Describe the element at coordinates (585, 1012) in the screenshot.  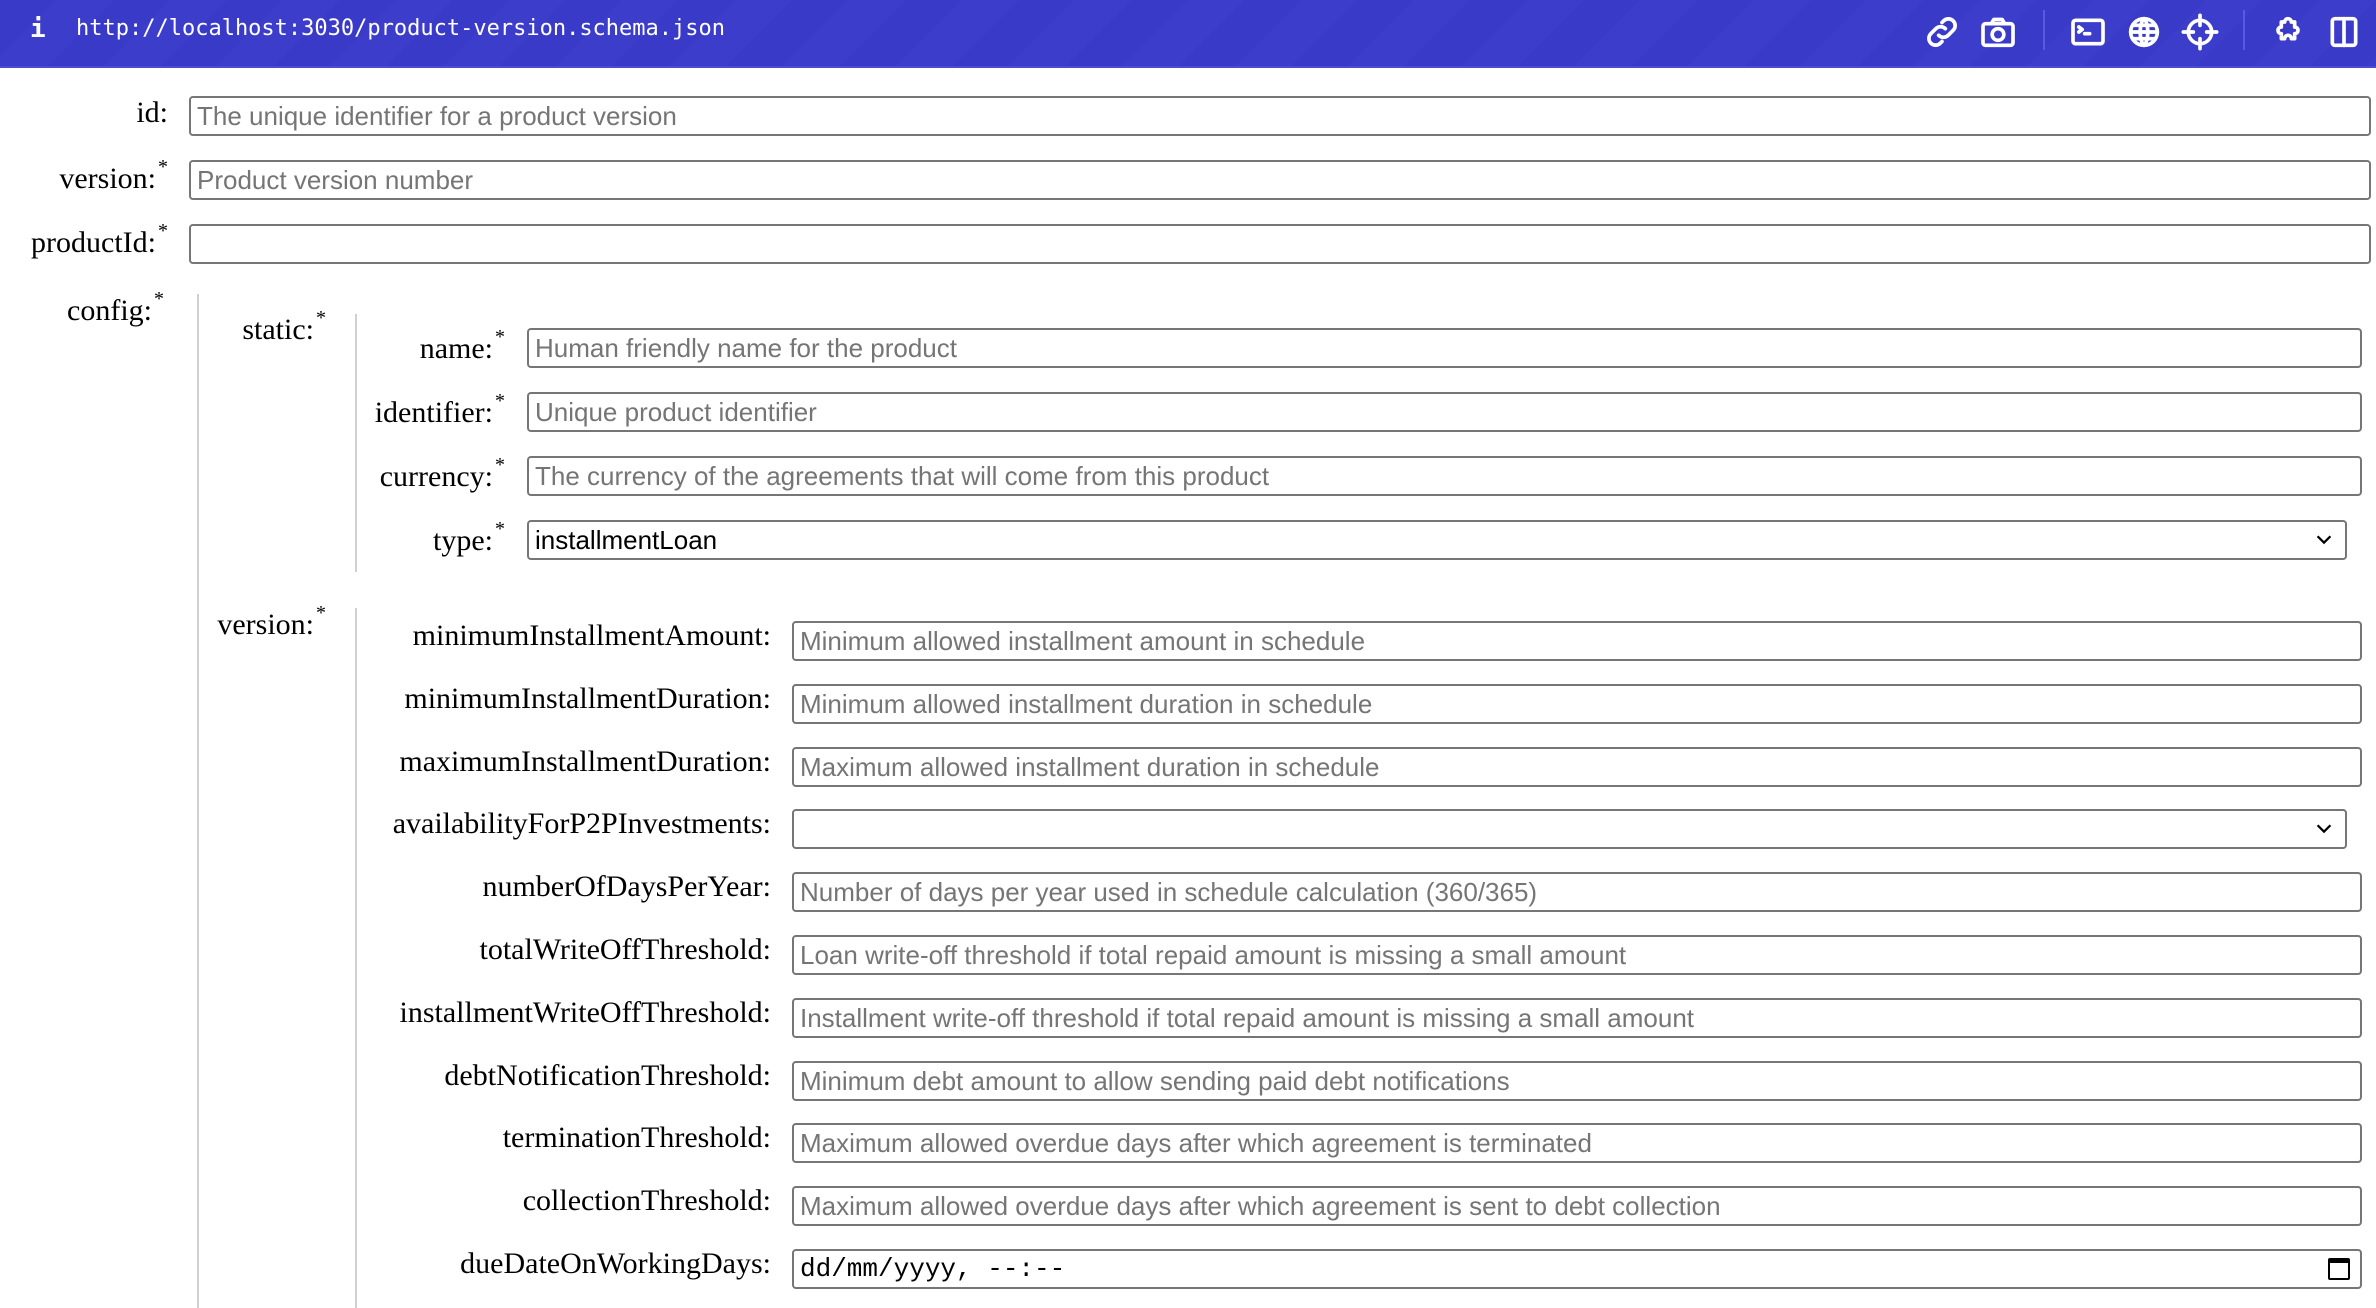
I see `installment-write-off-threshold-label: installmentWriteOffThreshold:` at that location.